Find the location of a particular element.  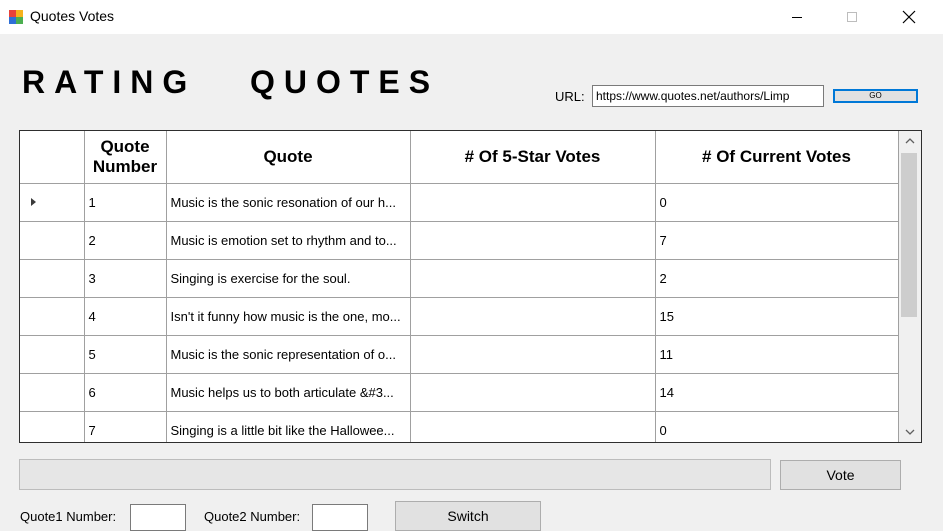

maximize-icon is located at coordinates (852, 17).